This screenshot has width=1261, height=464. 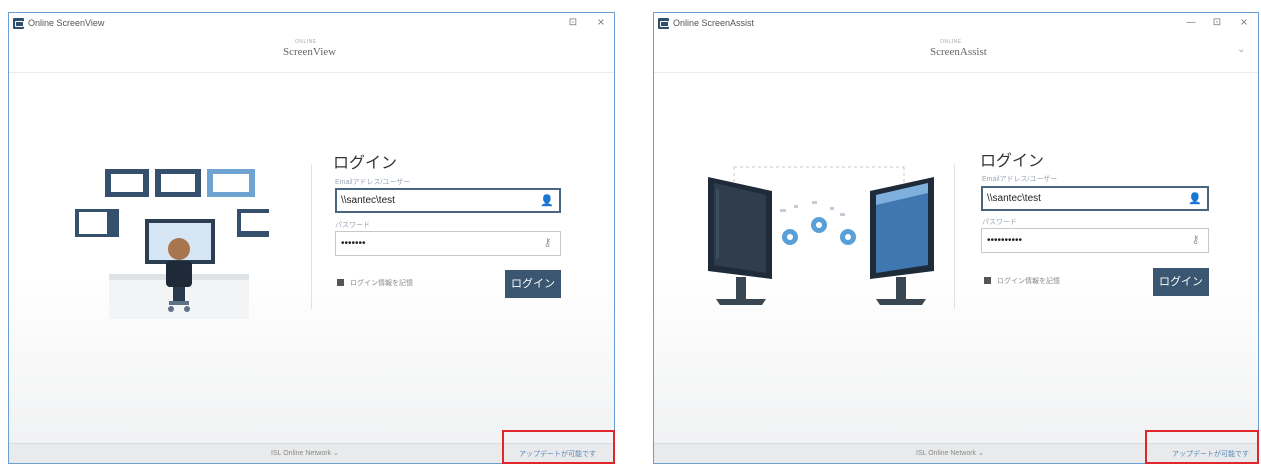 What do you see at coordinates (1241, 49) in the screenshot?
I see `chevron-down-icon: ⌄` at bounding box center [1241, 49].